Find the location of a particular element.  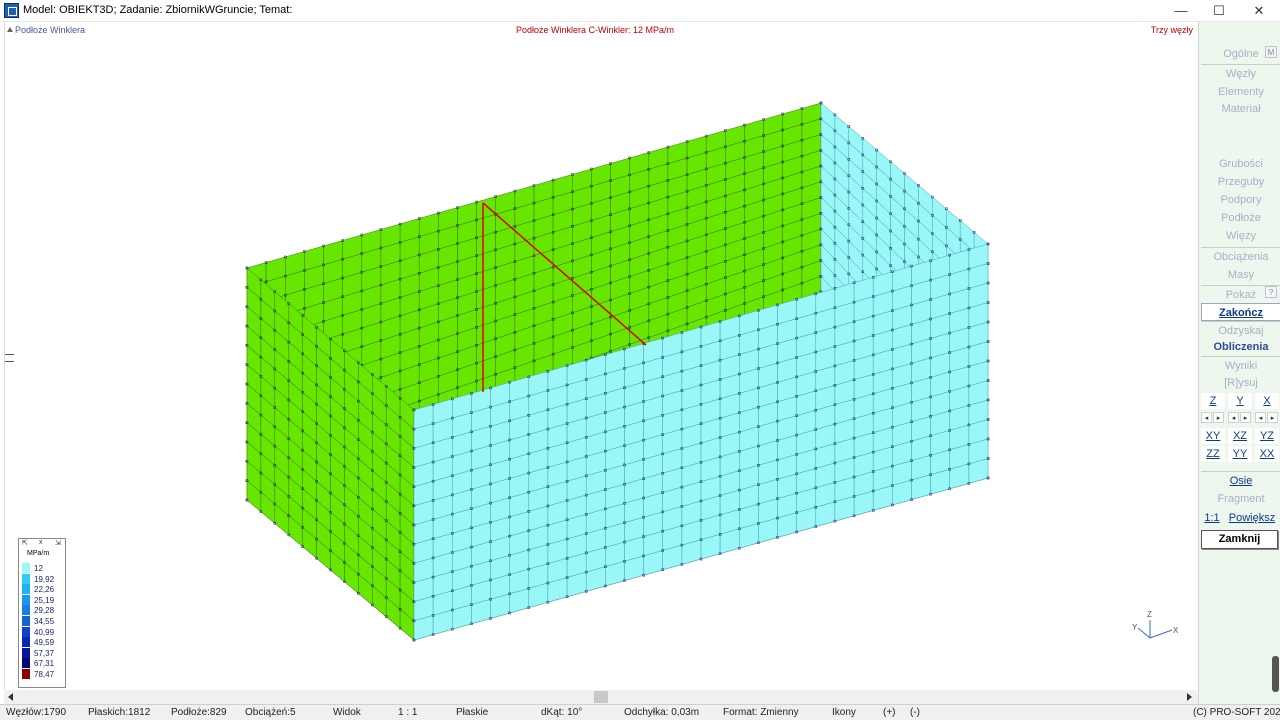

status-zoom-in: (+) is located at coordinates (889, 712).